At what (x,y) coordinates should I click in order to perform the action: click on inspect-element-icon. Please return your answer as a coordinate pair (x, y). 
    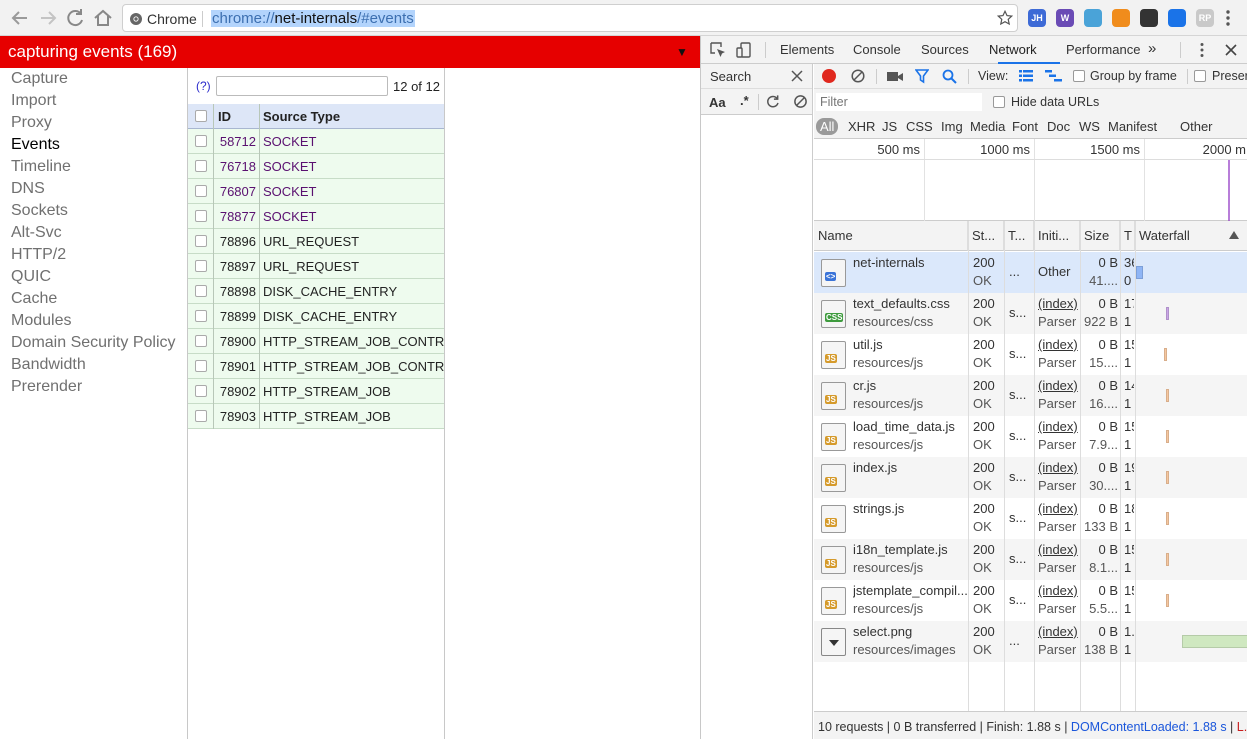
    Looking at the image, I should click on (718, 50).